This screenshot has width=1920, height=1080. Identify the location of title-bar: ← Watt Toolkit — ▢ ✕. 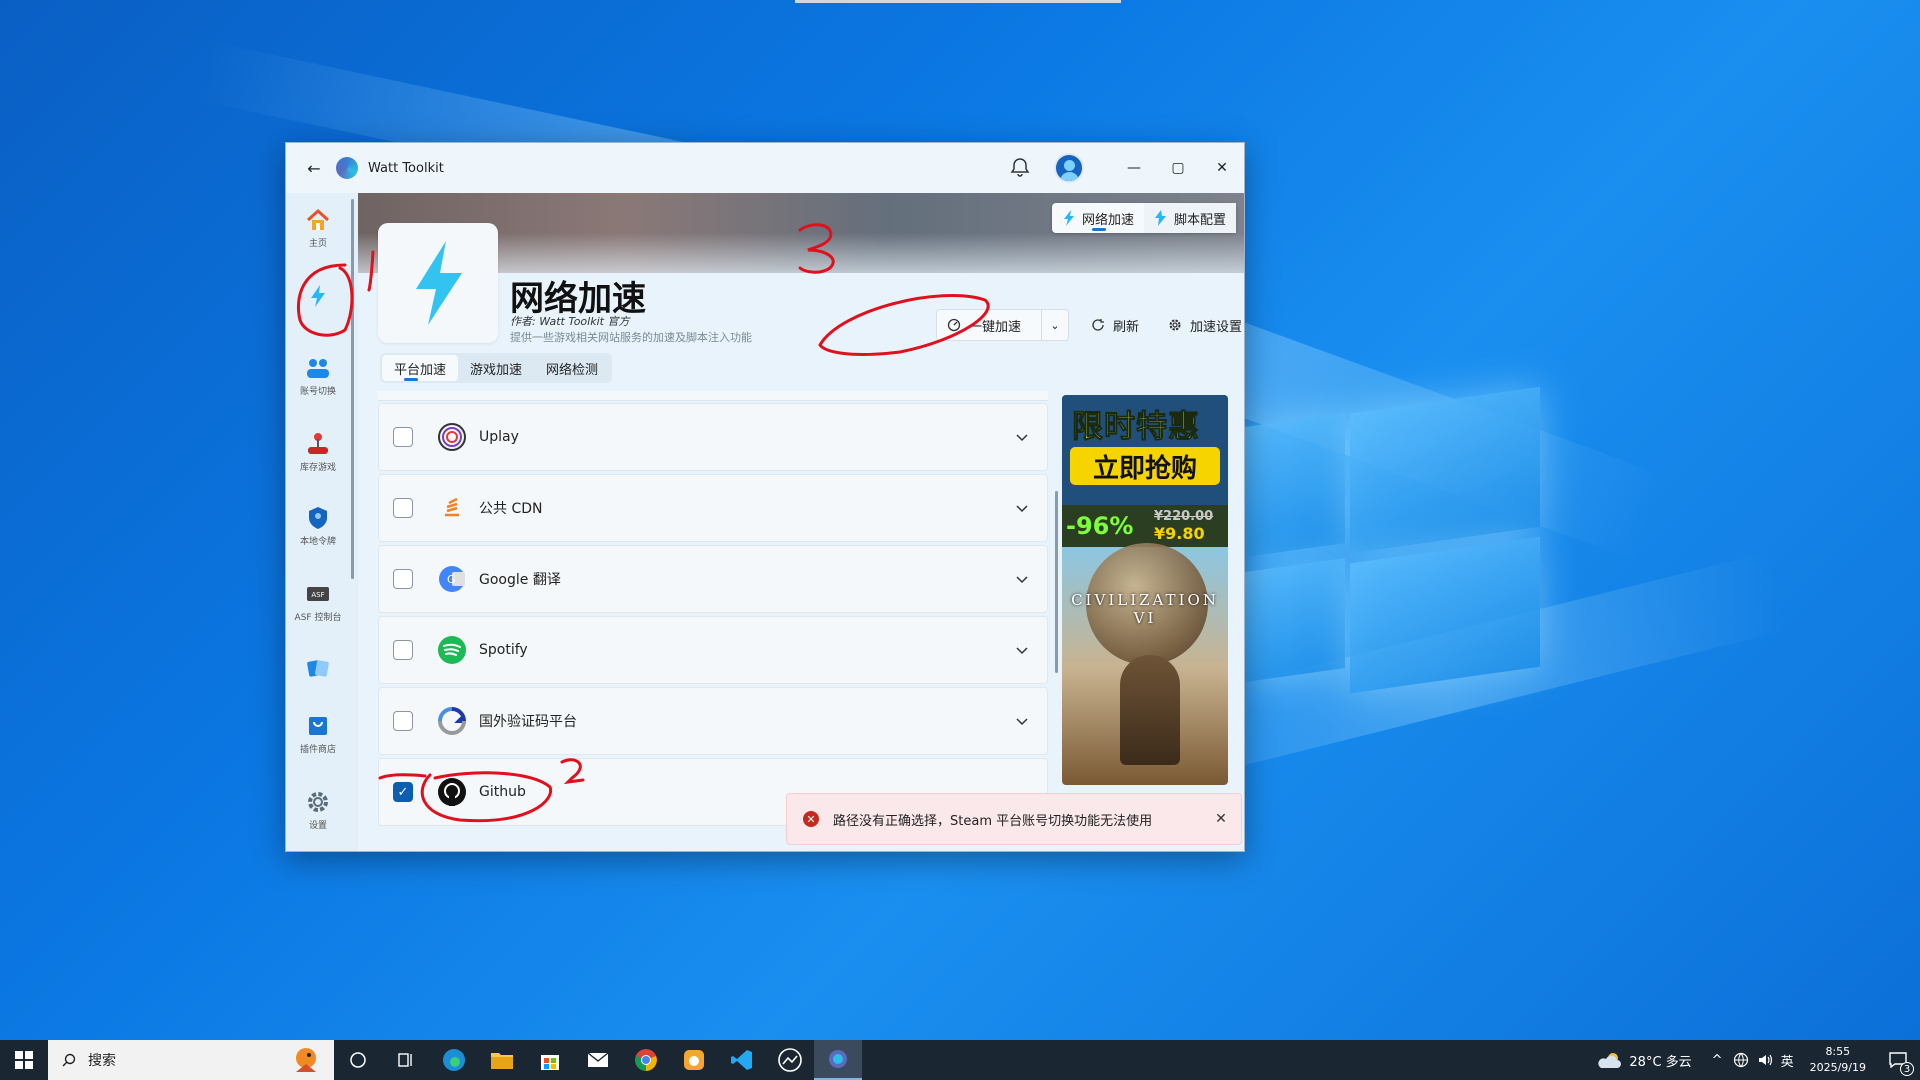
(765, 168).